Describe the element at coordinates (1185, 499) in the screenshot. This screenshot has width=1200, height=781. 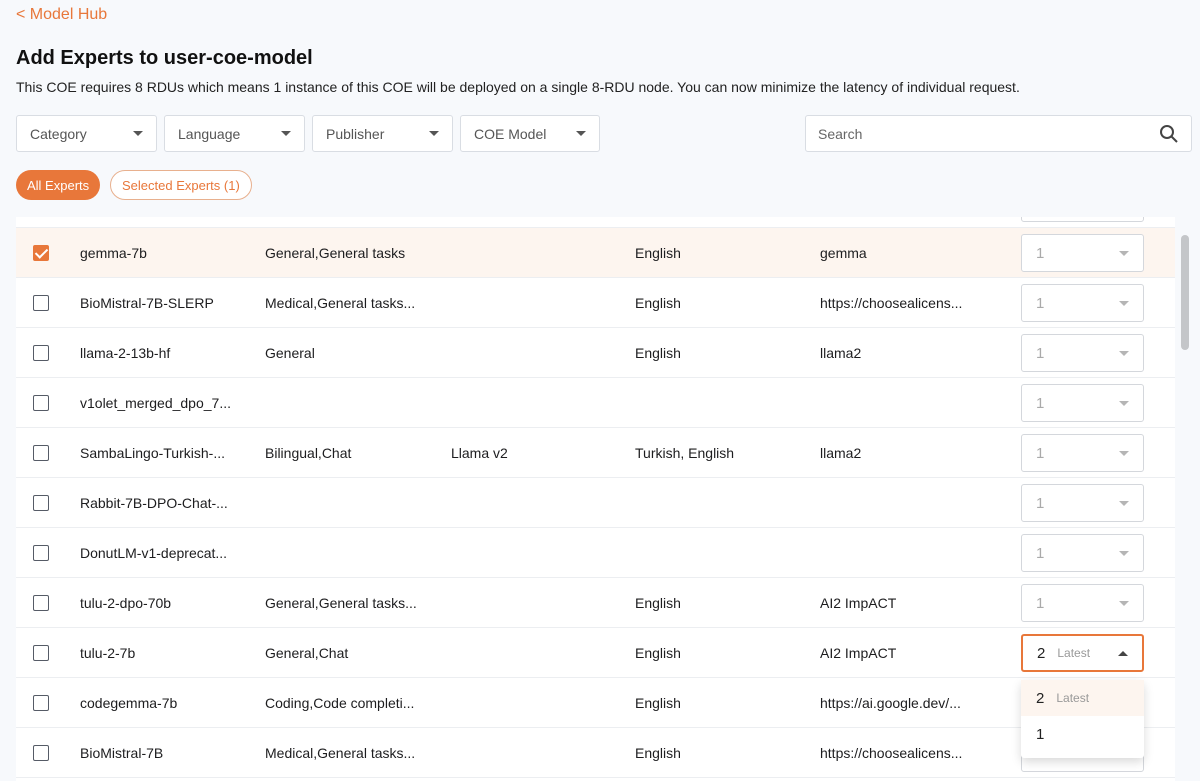
I see `scrollbar` at that location.